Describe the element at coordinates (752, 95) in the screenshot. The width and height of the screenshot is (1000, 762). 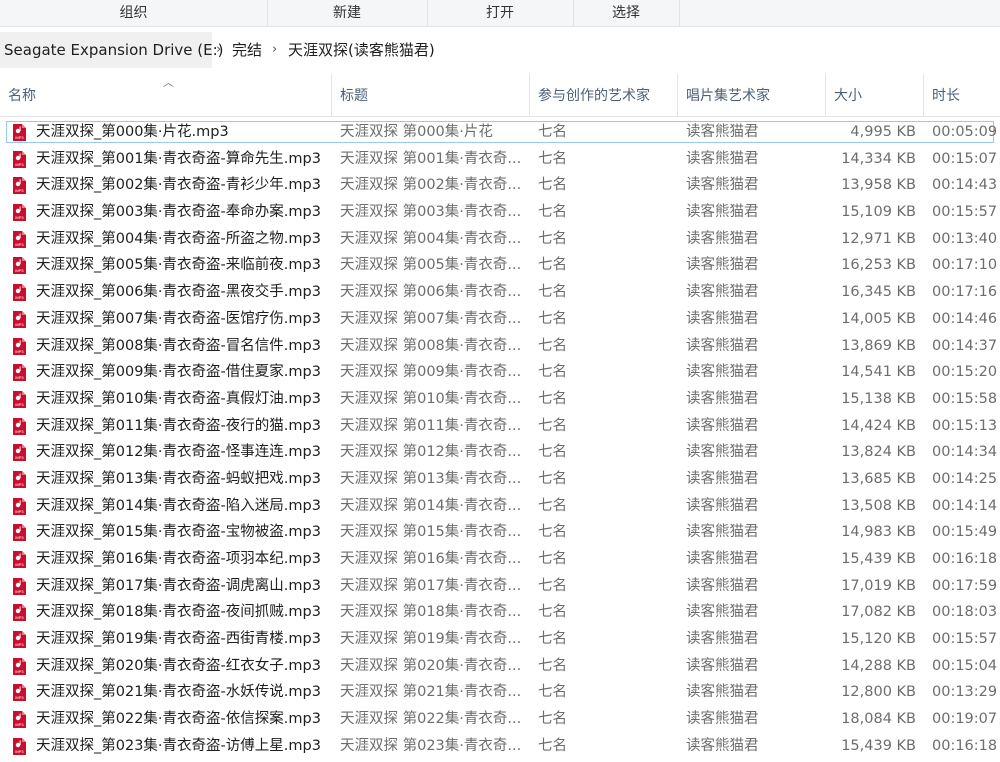
I see `column-album-artist: 唱片集艺术家` at that location.